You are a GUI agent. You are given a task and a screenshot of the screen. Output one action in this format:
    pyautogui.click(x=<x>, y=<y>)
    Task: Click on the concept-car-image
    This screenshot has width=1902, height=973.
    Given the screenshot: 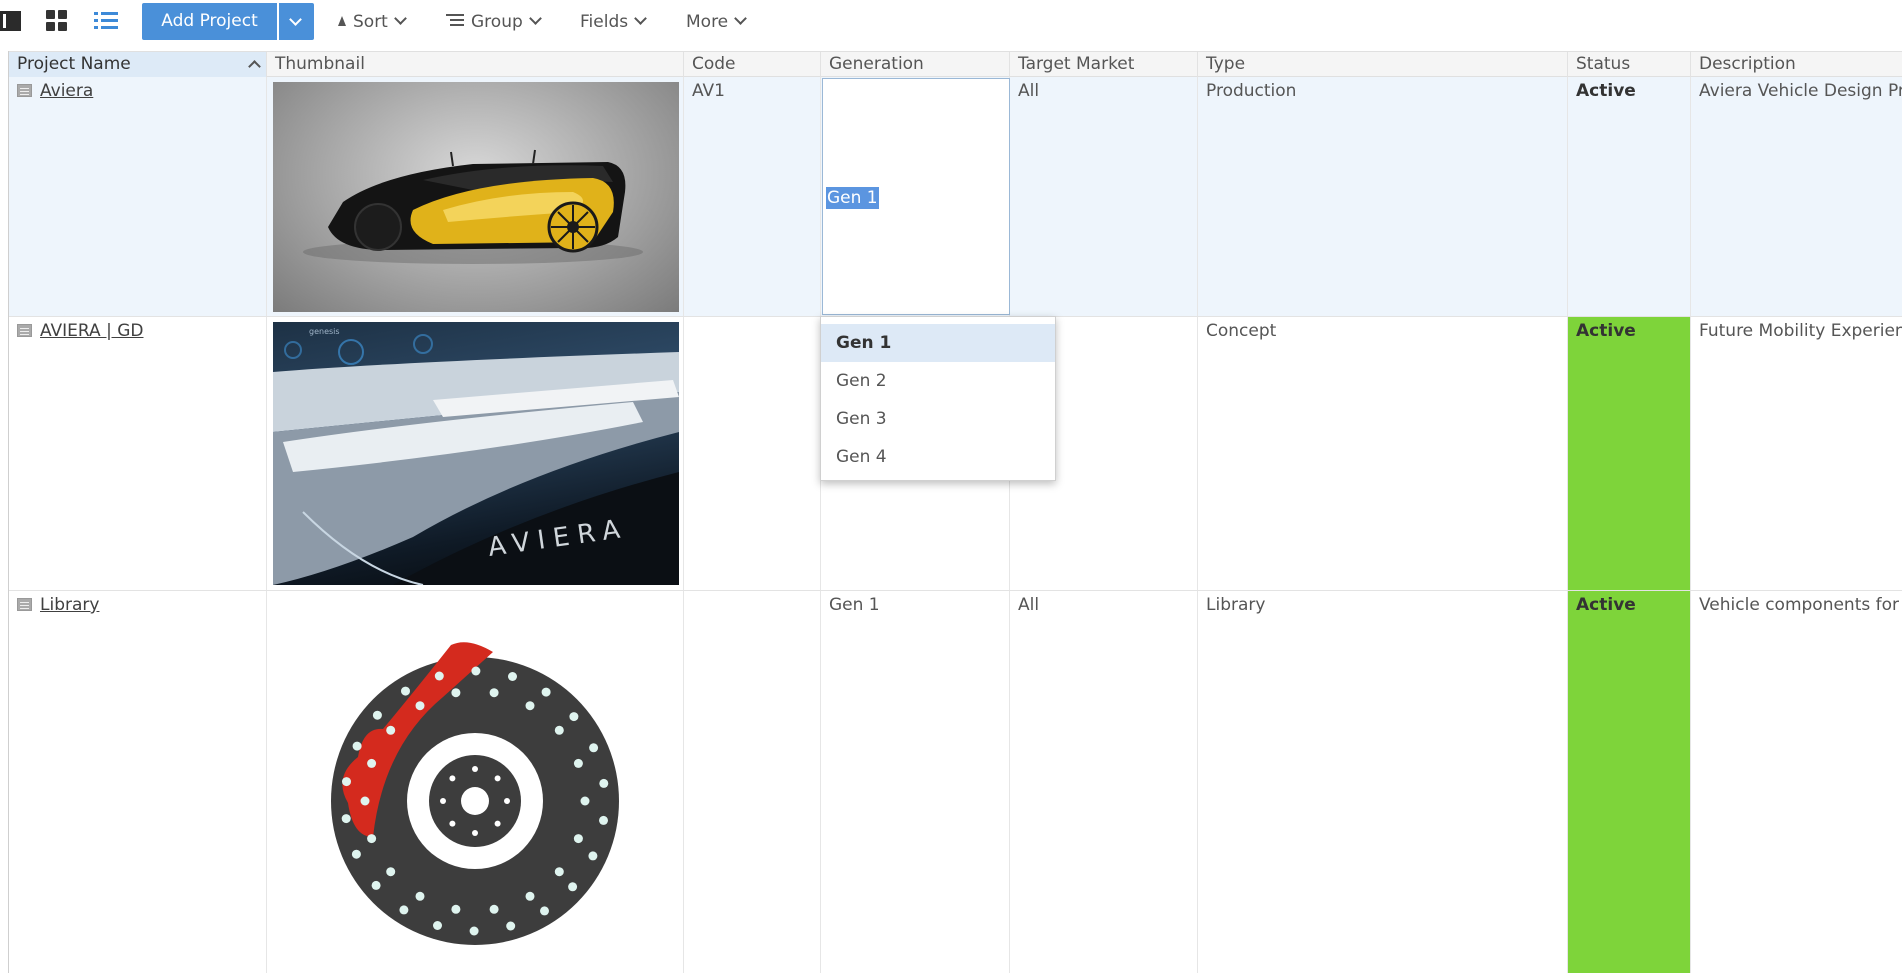 What is the action you would take?
    pyautogui.click(x=473, y=206)
    